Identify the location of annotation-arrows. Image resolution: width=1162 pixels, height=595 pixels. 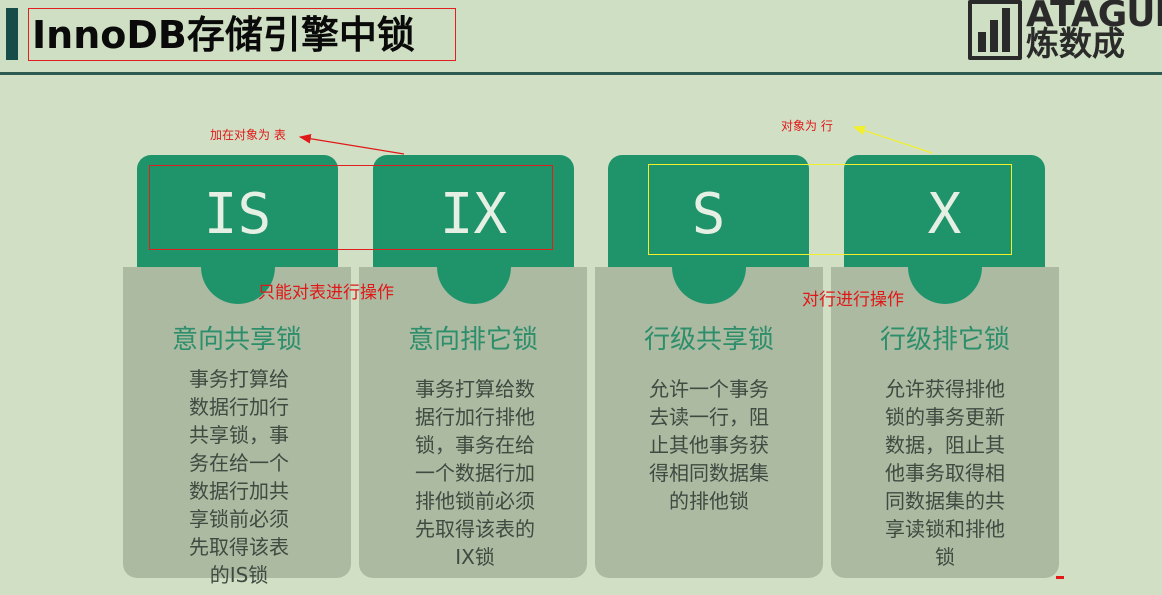
(615, 140).